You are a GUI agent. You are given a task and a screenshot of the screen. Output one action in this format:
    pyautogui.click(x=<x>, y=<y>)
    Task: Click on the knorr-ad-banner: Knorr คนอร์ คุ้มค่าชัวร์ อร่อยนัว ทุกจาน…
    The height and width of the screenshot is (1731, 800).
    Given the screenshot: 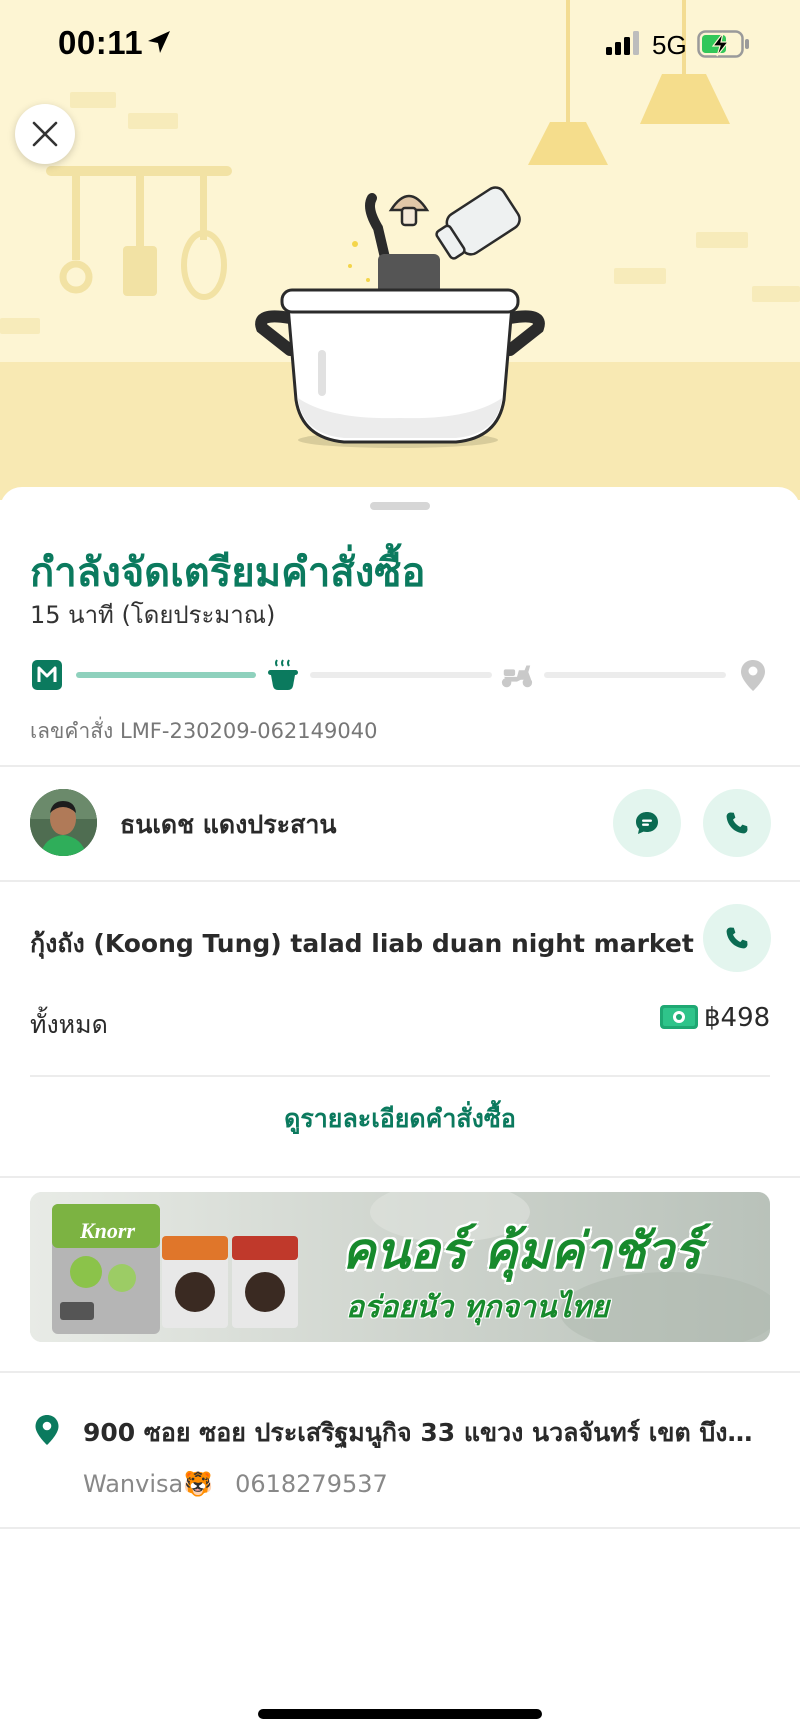 What is the action you would take?
    pyautogui.click(x=400, y=1267)
    